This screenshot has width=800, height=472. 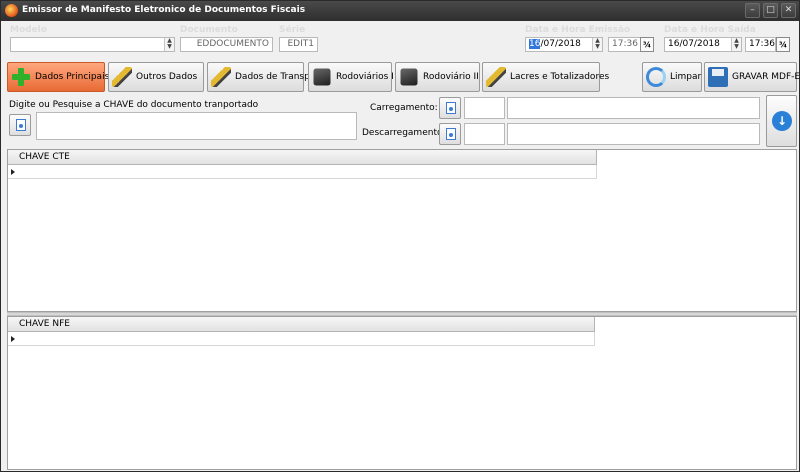 What do you see at coordinates (560, 77) in the screenshot?
I see `tab-label: Lacres e Totalizadores` at bounding box center [560, 77].